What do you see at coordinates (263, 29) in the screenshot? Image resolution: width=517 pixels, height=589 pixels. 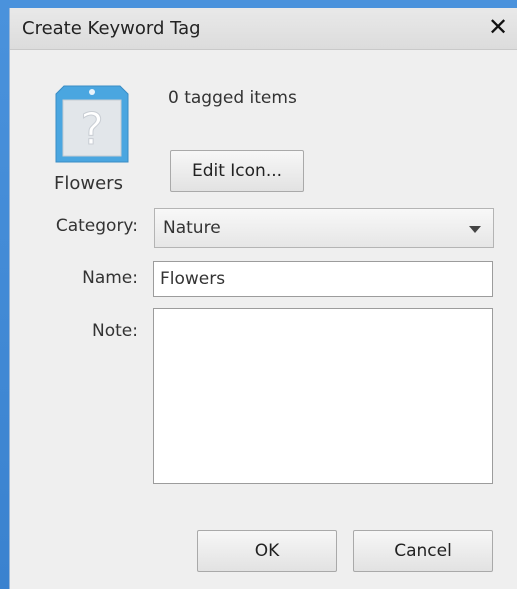 I see `title-bar: Create Keyword Tag ✕` at bounding box center [263, 29].